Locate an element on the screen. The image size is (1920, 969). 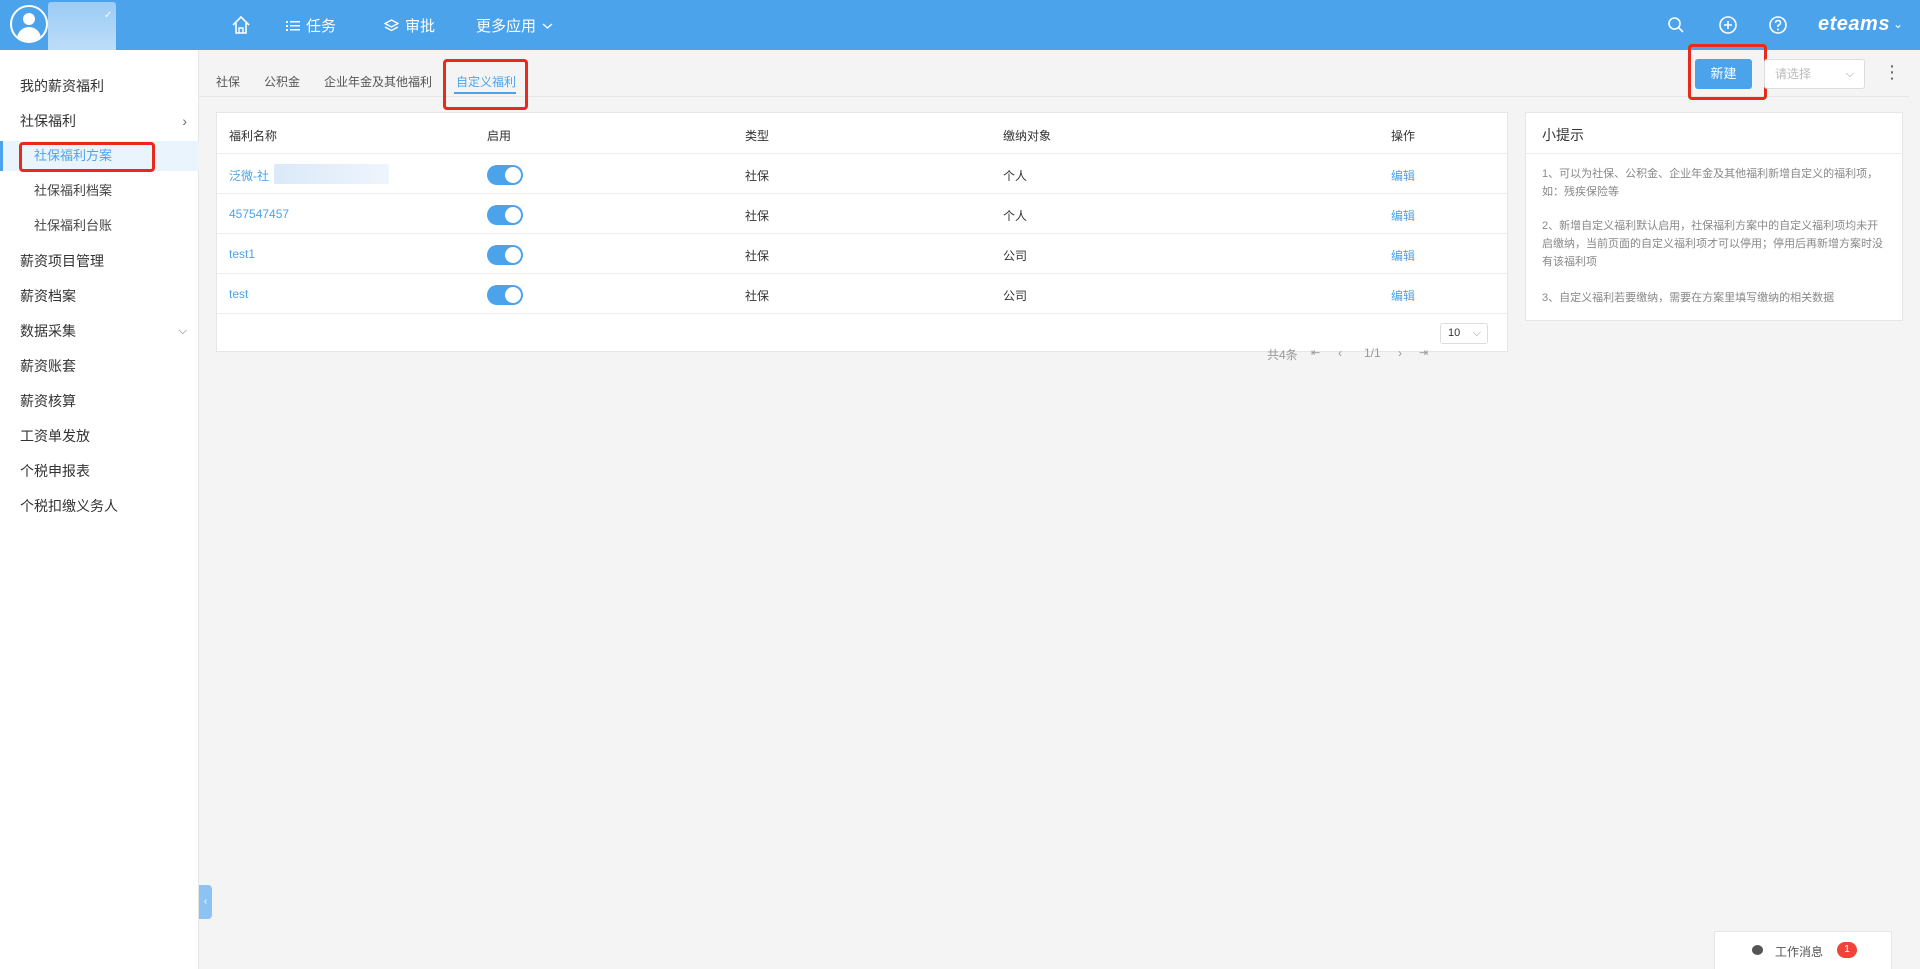
tips-divider is located at coordinates (1714, 153).